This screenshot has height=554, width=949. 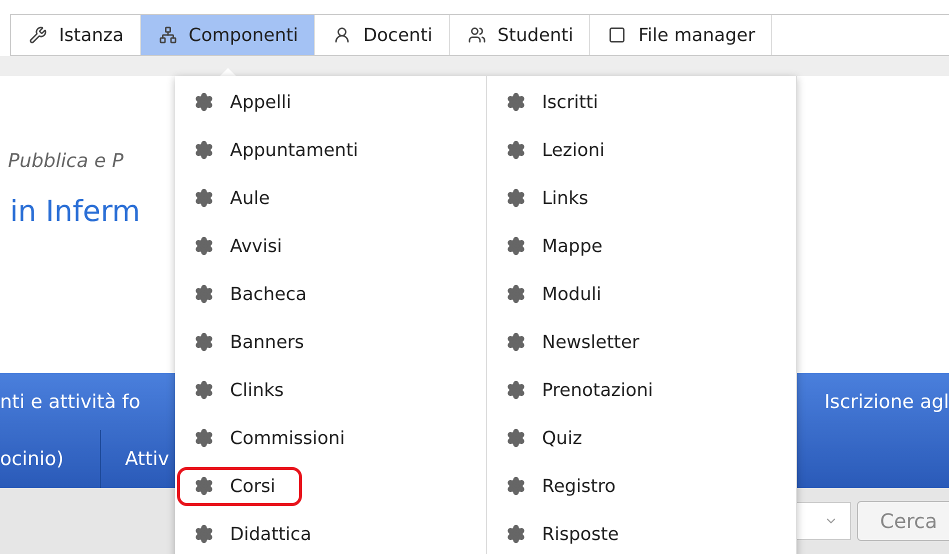 I want to click on menu-item: Corsi, so click(x=239, y=486).